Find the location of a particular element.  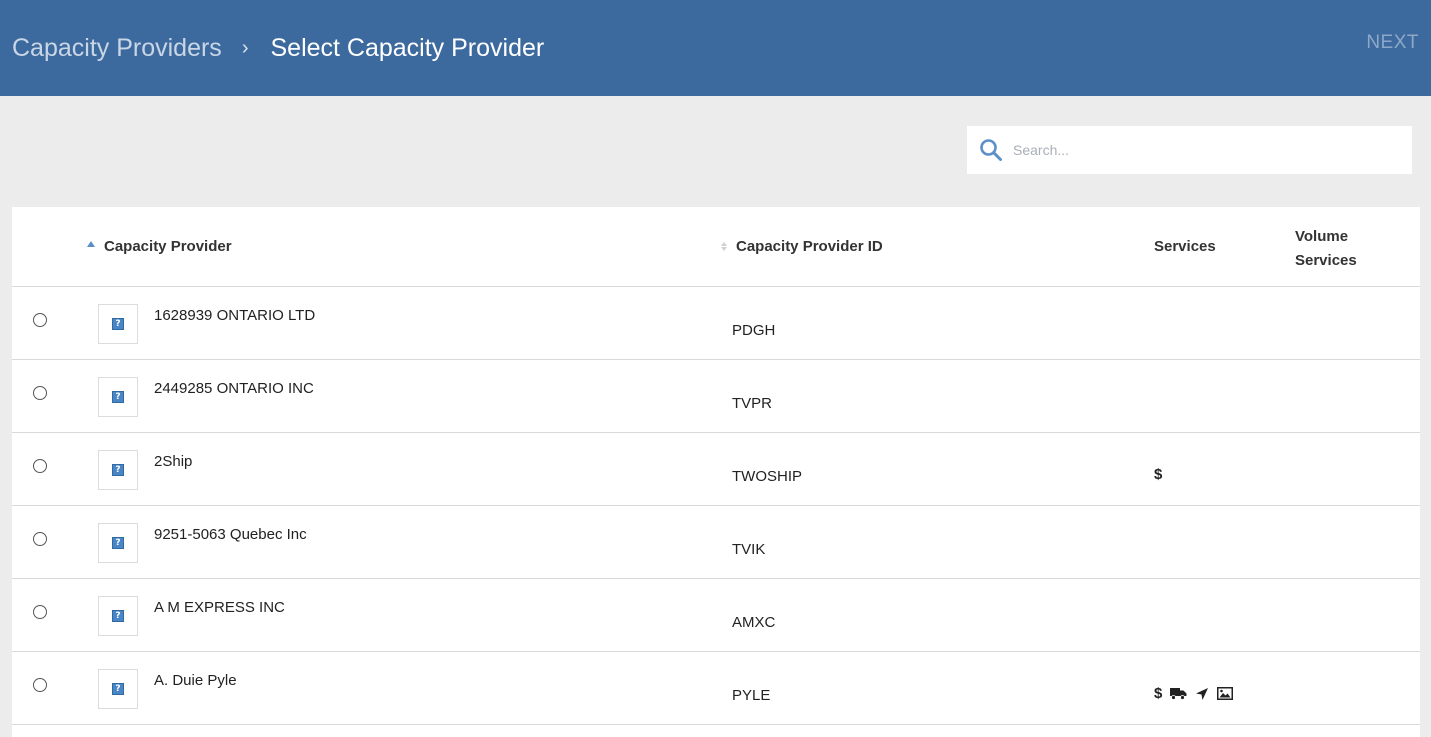

location-arrow-icon is located at coordinates (1202, 693).